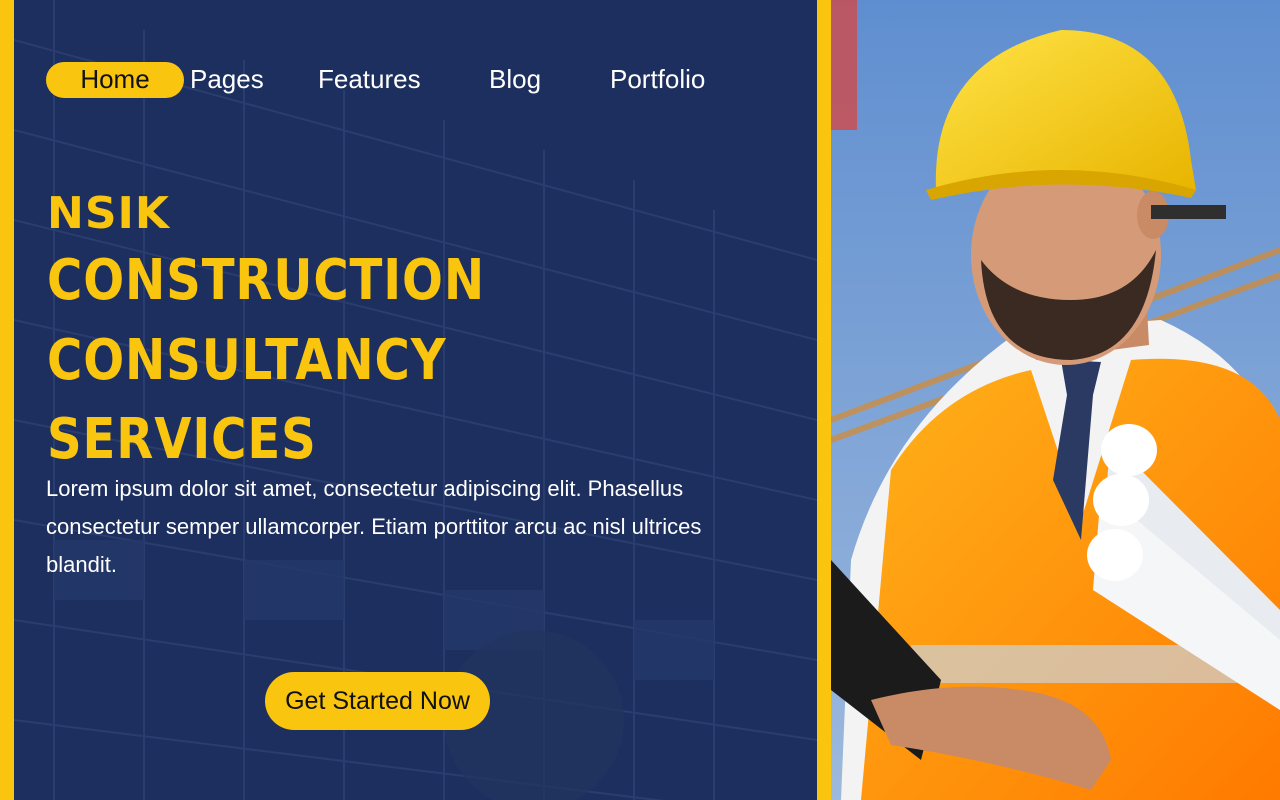 The width and height of the screenshot is (1280, 800). What do you see at coordinates (377, 701) in the screenshot?
I see `get-started-button: Get Started Now` at bounding box center [377, 701].